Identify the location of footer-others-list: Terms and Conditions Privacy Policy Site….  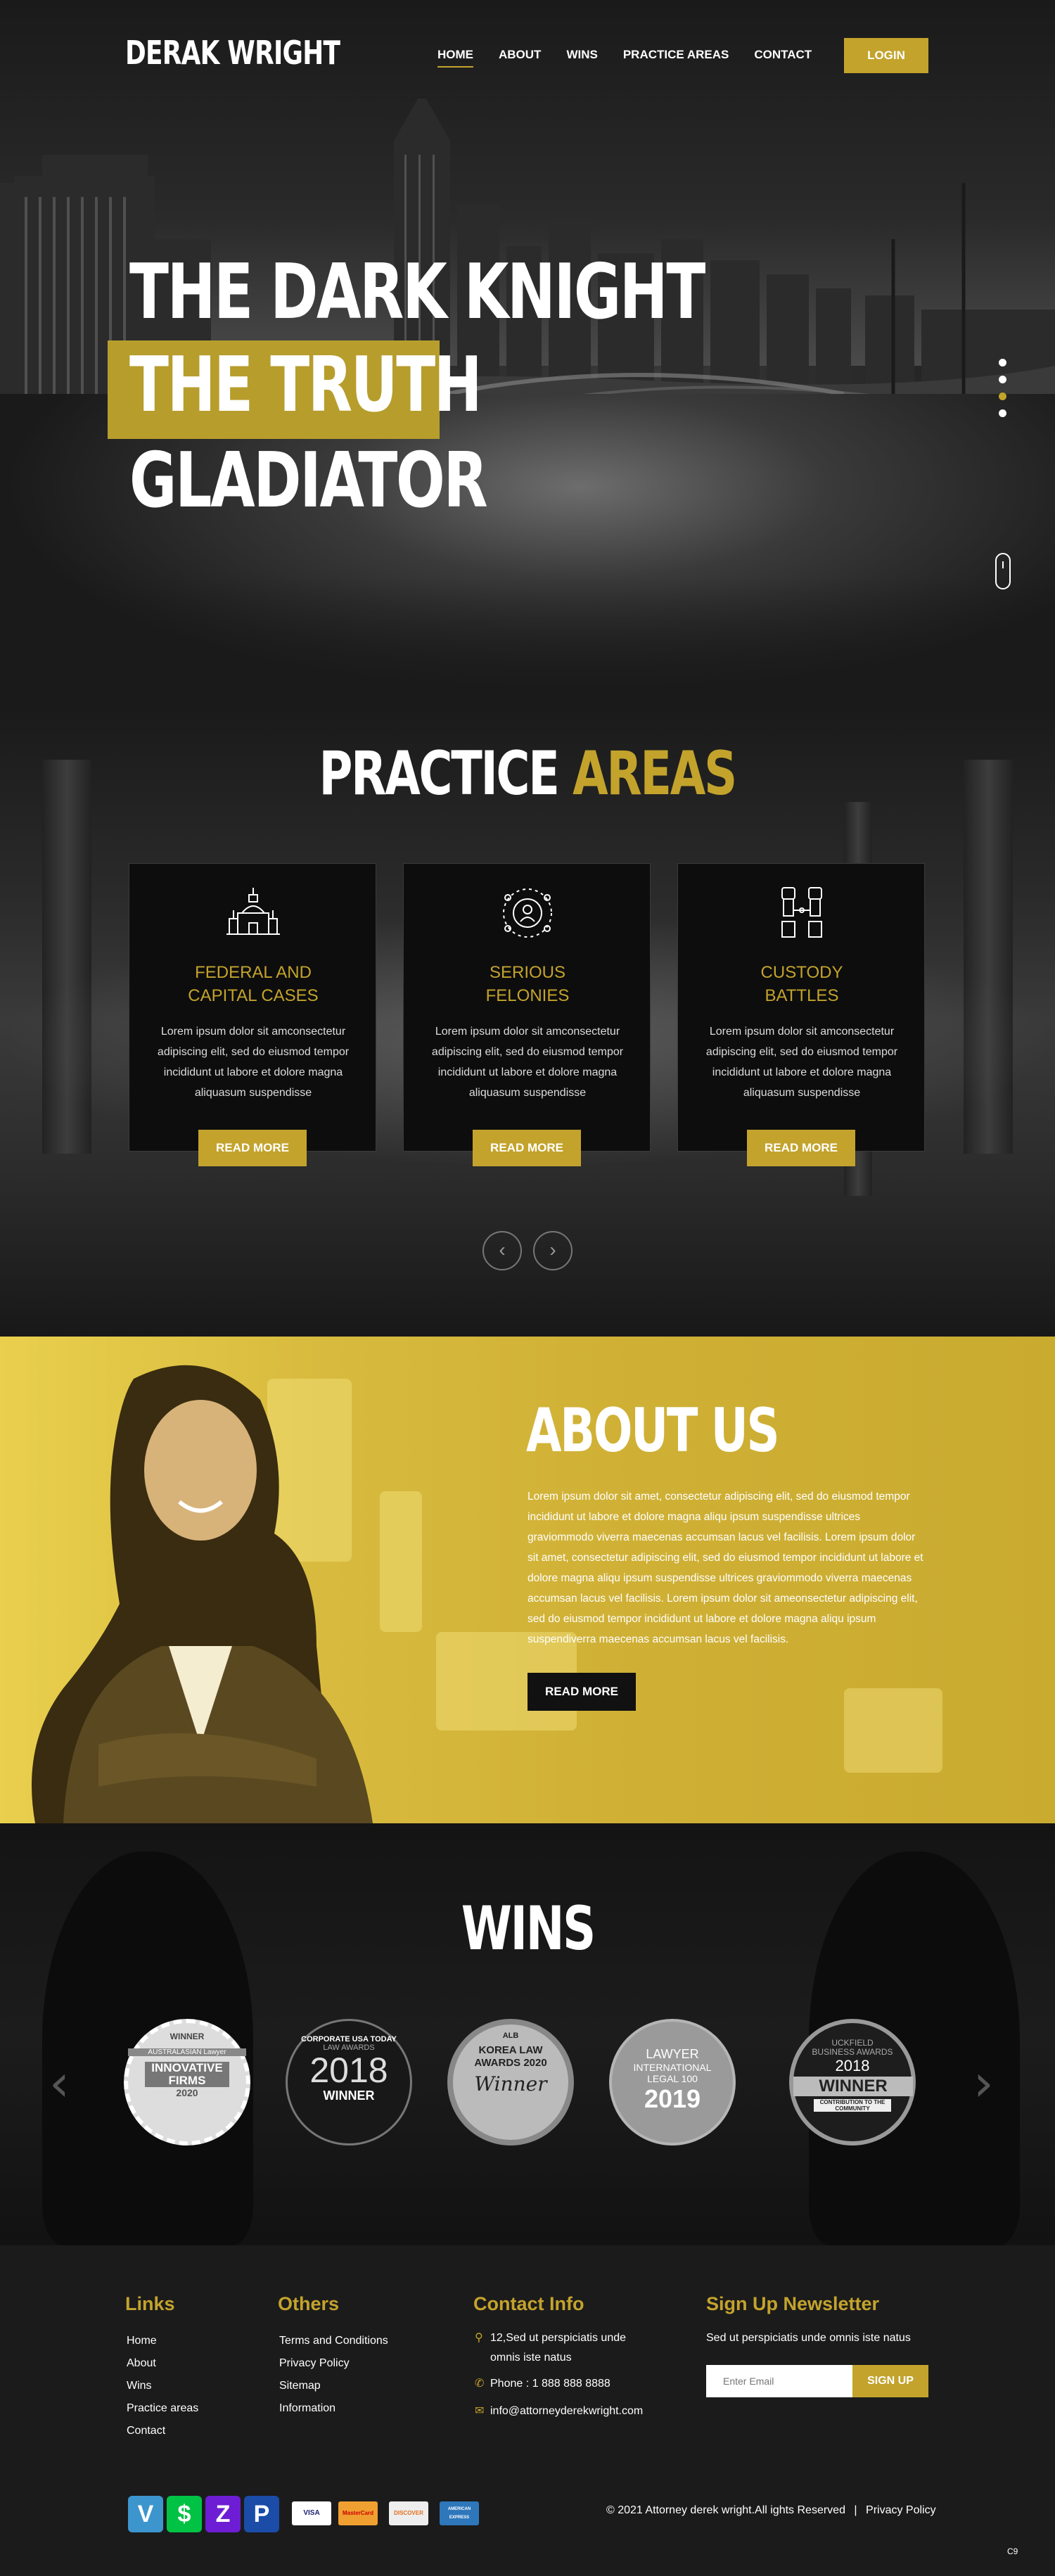
(333, 2375).